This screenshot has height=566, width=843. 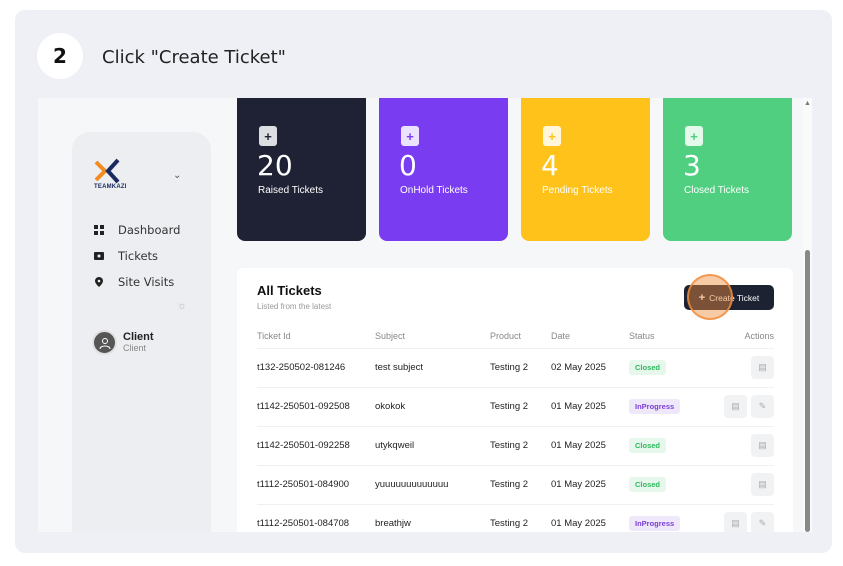 I want to click on column-header: Actions, so click(x=759, y=336).